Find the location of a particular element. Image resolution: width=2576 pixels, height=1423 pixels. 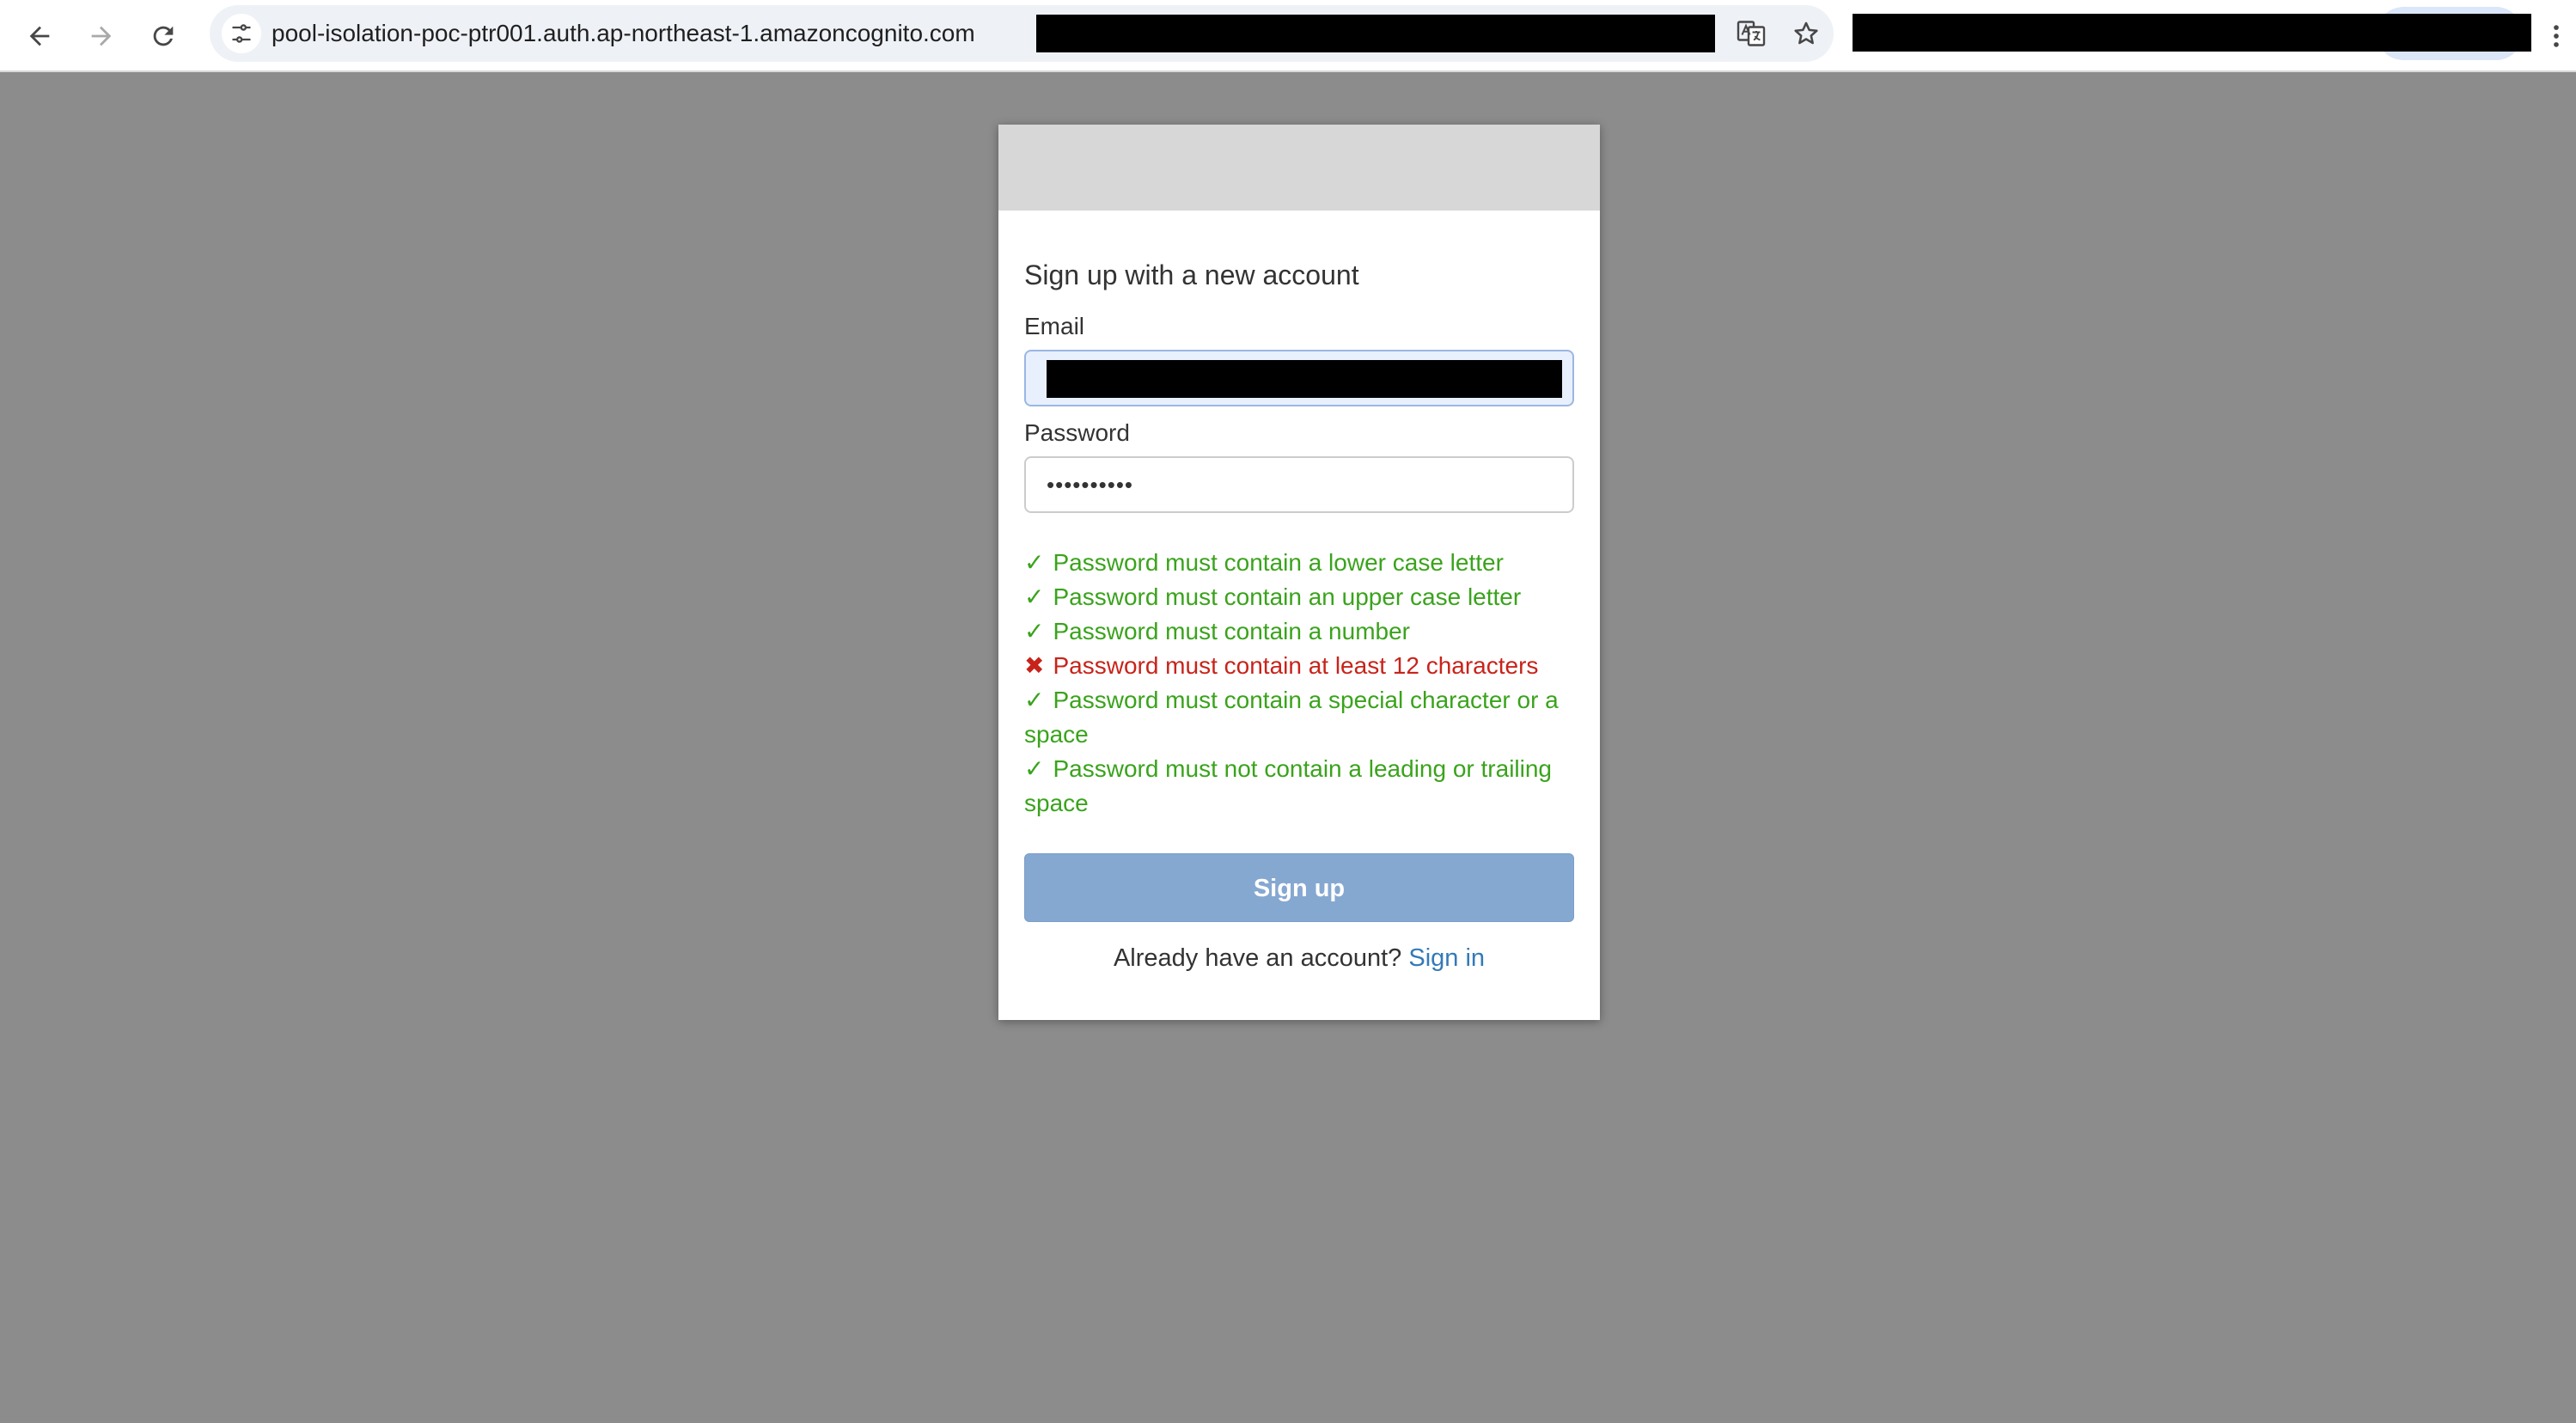

password-label: Password is located at coordinates (1077, 433).